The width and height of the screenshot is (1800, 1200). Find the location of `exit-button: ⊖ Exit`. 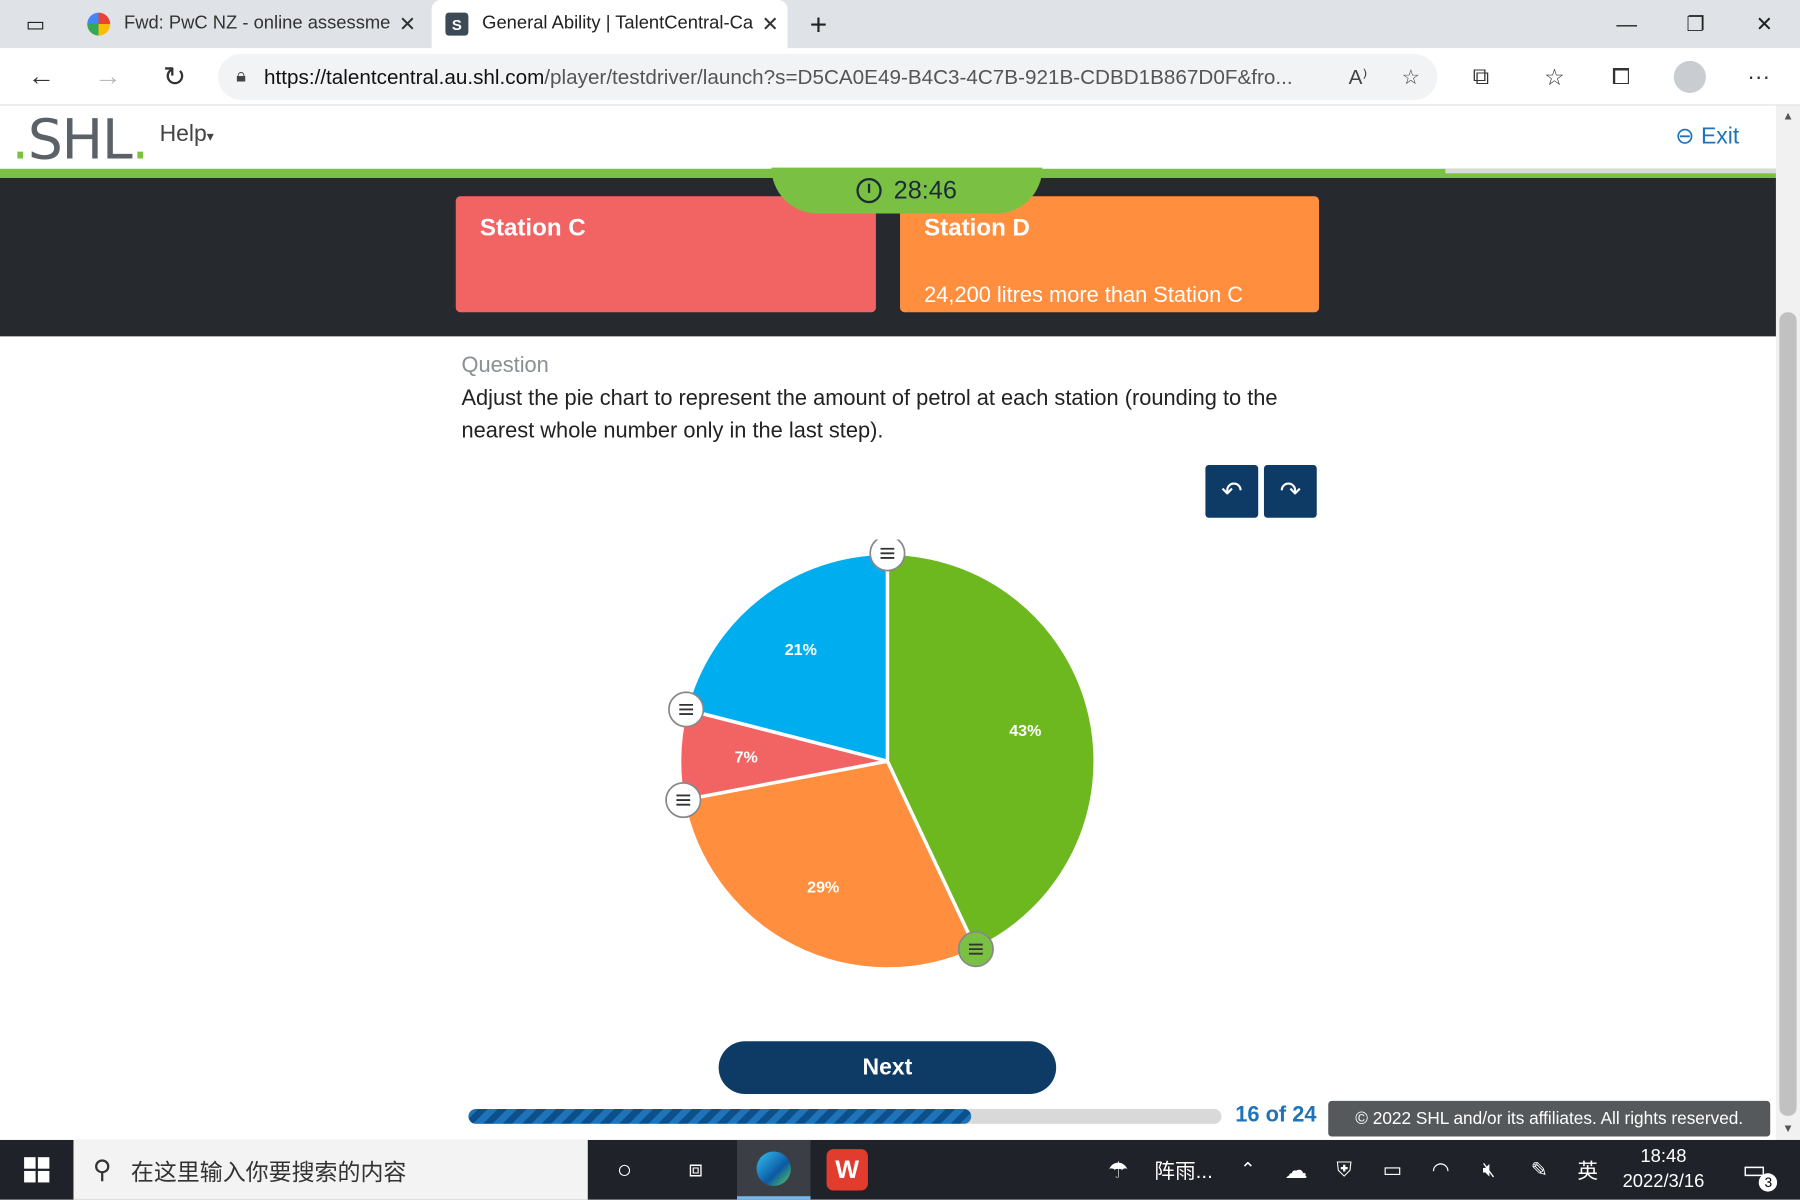

exit-button: ⊖ Exit is located at coordinates (1707, 136).